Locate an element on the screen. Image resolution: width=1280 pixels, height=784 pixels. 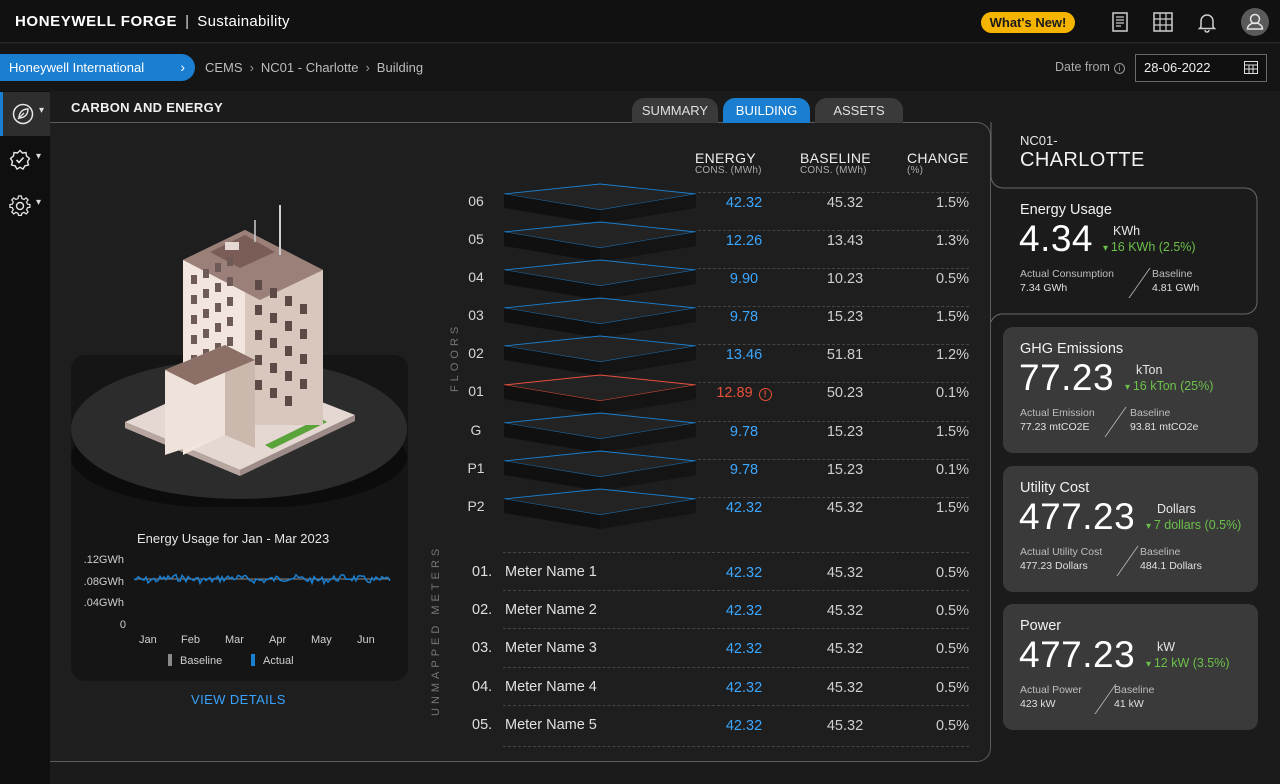
date-input: 28-06-2022 is located at coordinates (1201, 68).